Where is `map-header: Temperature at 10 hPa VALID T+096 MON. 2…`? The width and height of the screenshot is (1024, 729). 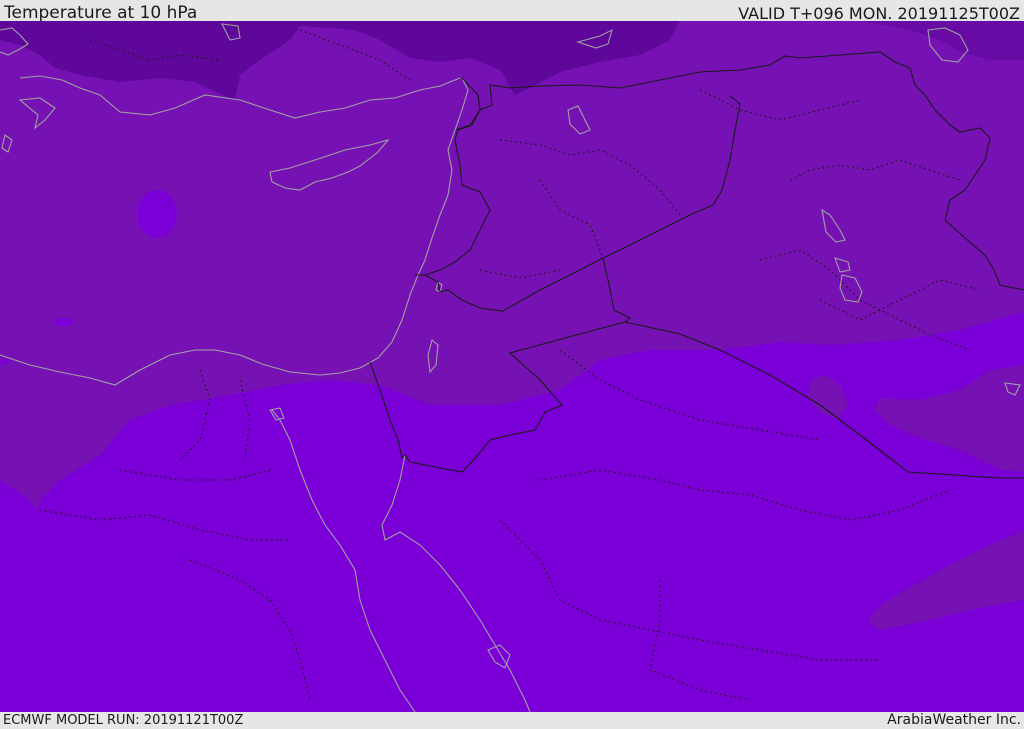 map-header: Temperature at 10 hPa VALID T+096 MON. 2… is located at coordinates (512, 11).